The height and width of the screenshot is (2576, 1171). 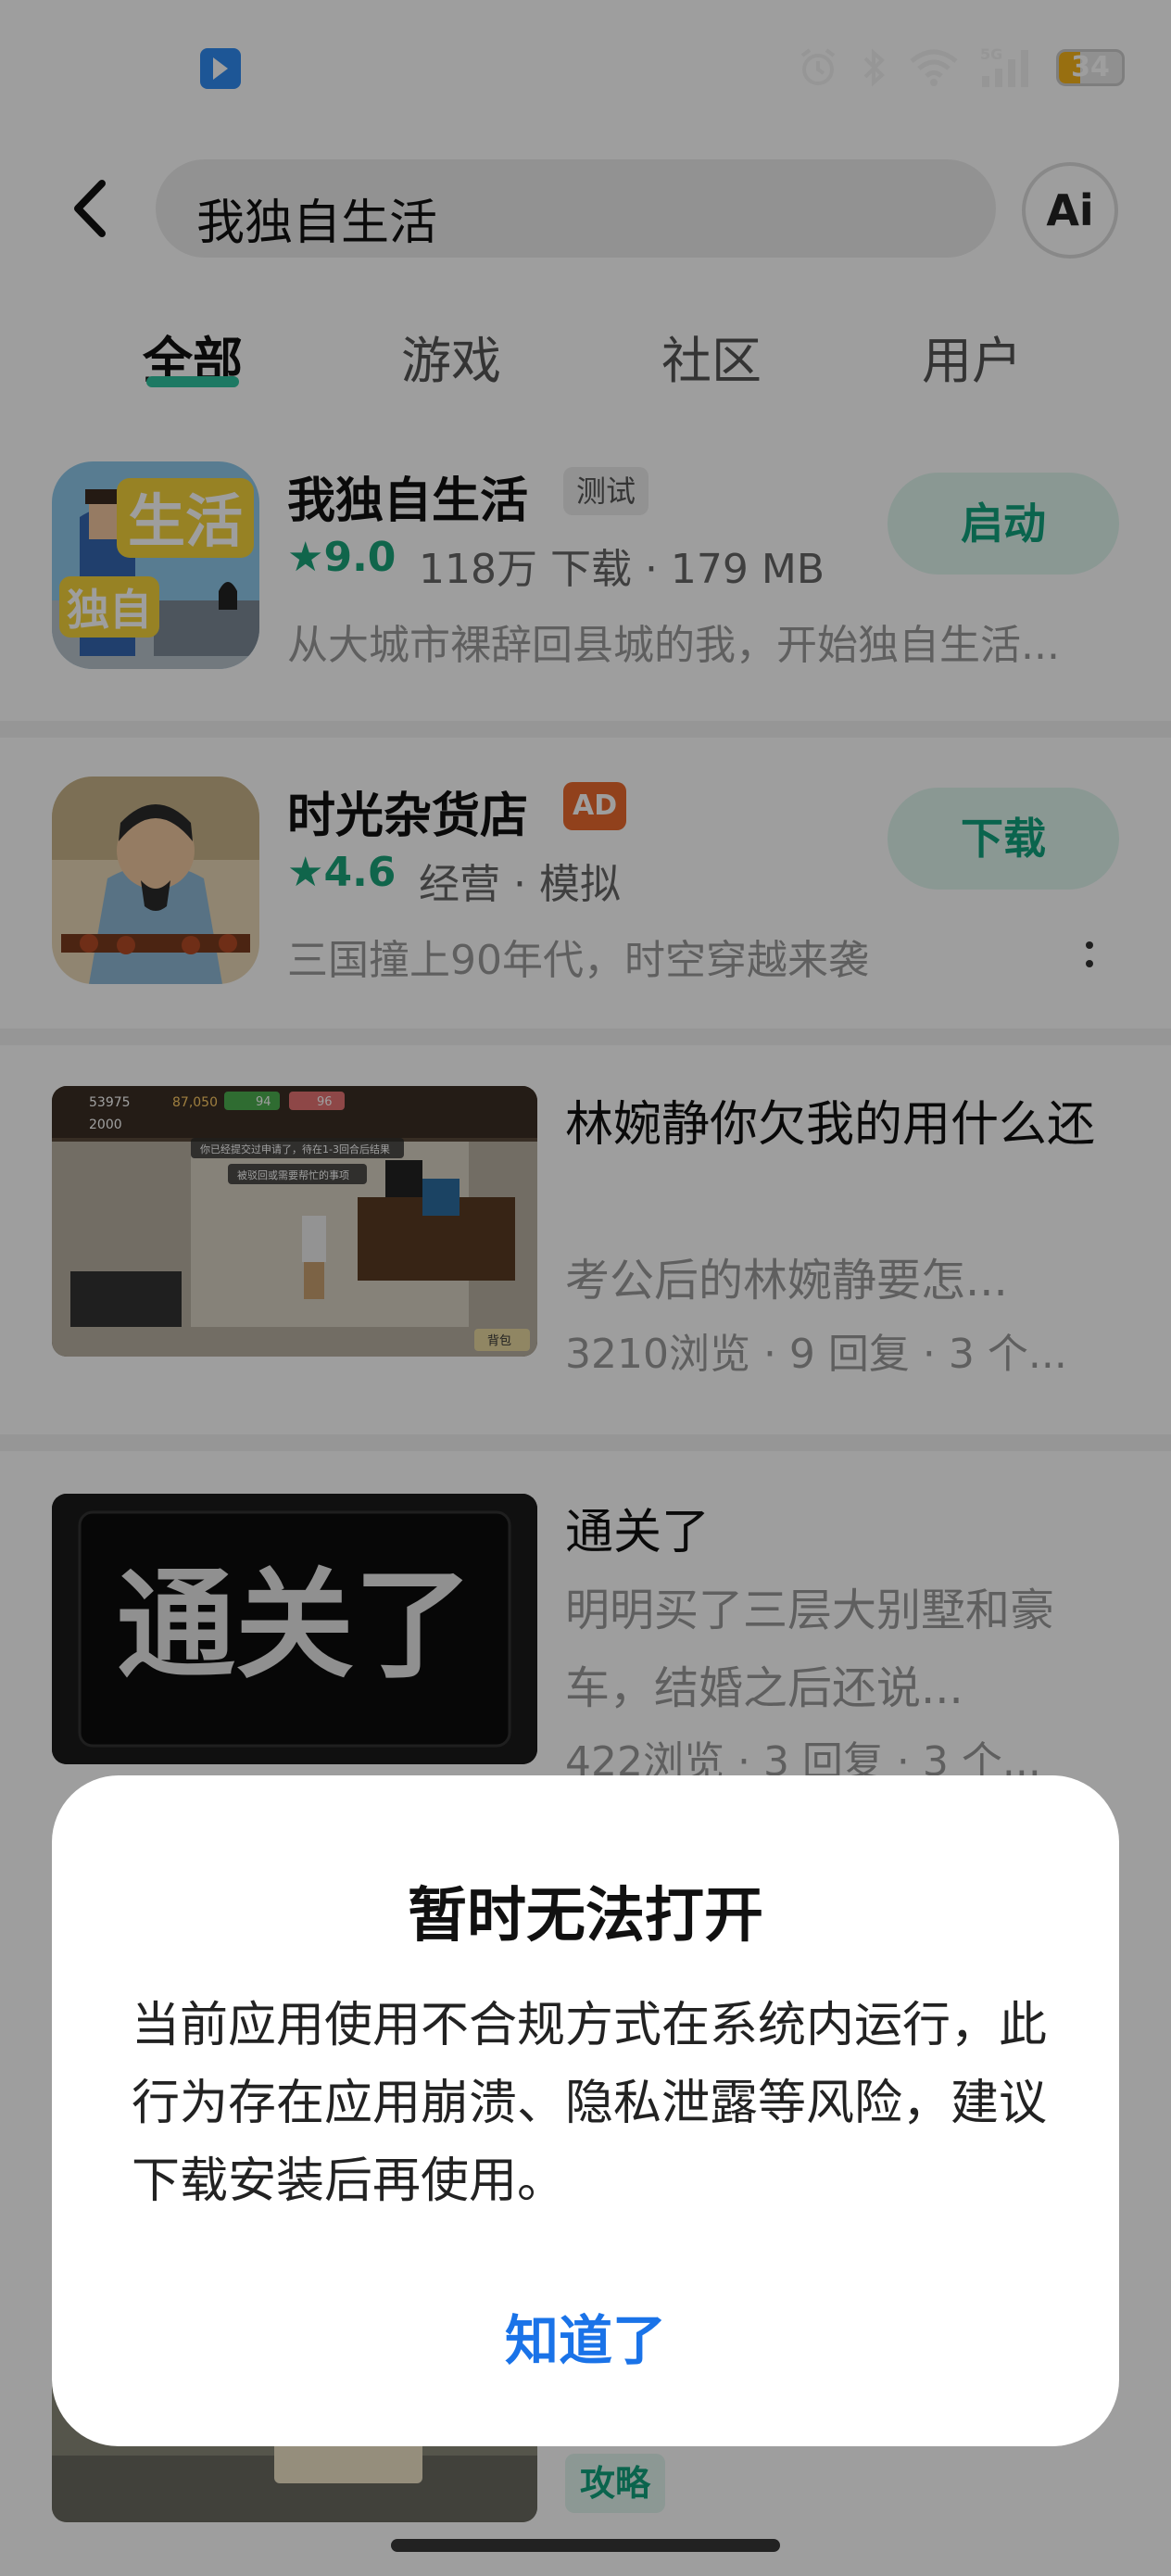 I want to click on dialog-title: 暂时无法打开, so click(x=585, y=1916).